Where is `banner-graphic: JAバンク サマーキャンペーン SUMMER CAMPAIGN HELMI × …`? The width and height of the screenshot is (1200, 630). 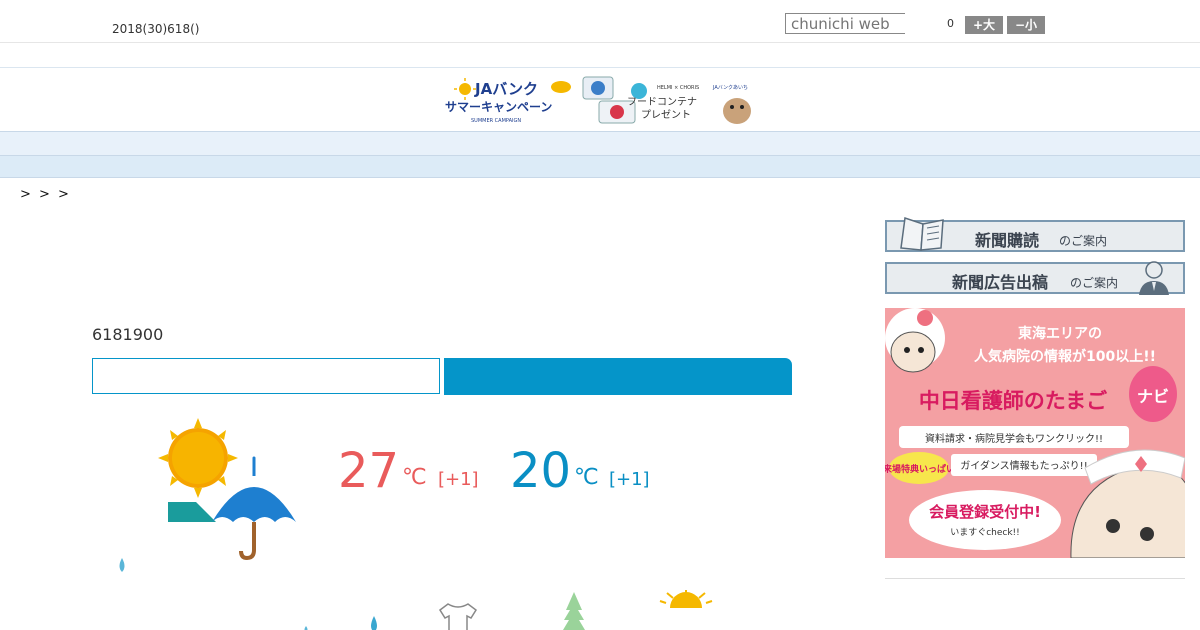 banner-graphic: JAバンク サマーキャンペーン SUMMER CAMPAIGN HELMI × … is located at coordinates (598, 100).